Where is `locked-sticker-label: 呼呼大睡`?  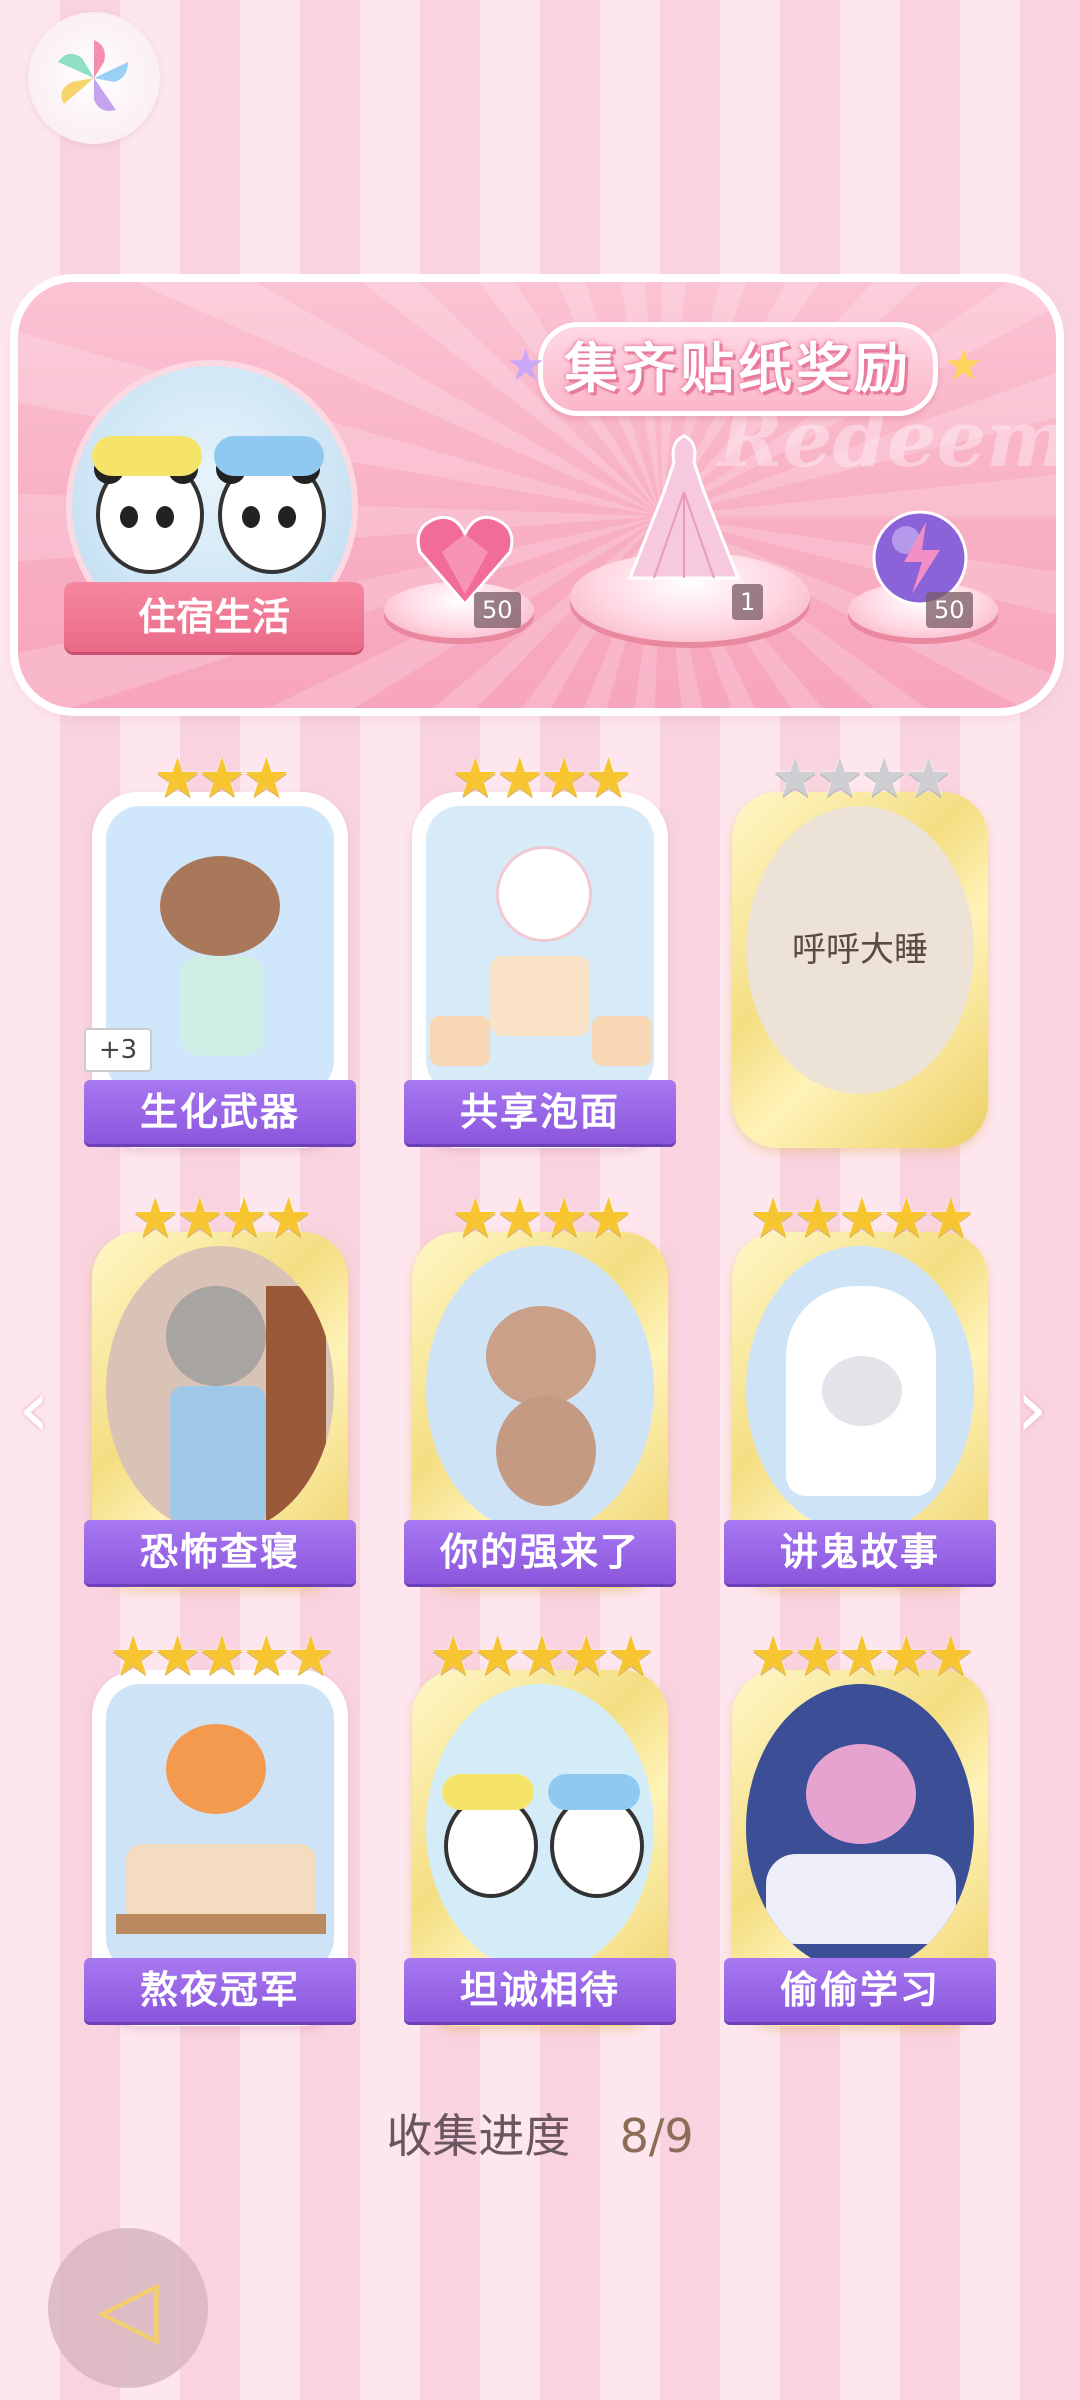 locked-sticker-label: 呼呼大睡 is located at coordinates (860, 950).